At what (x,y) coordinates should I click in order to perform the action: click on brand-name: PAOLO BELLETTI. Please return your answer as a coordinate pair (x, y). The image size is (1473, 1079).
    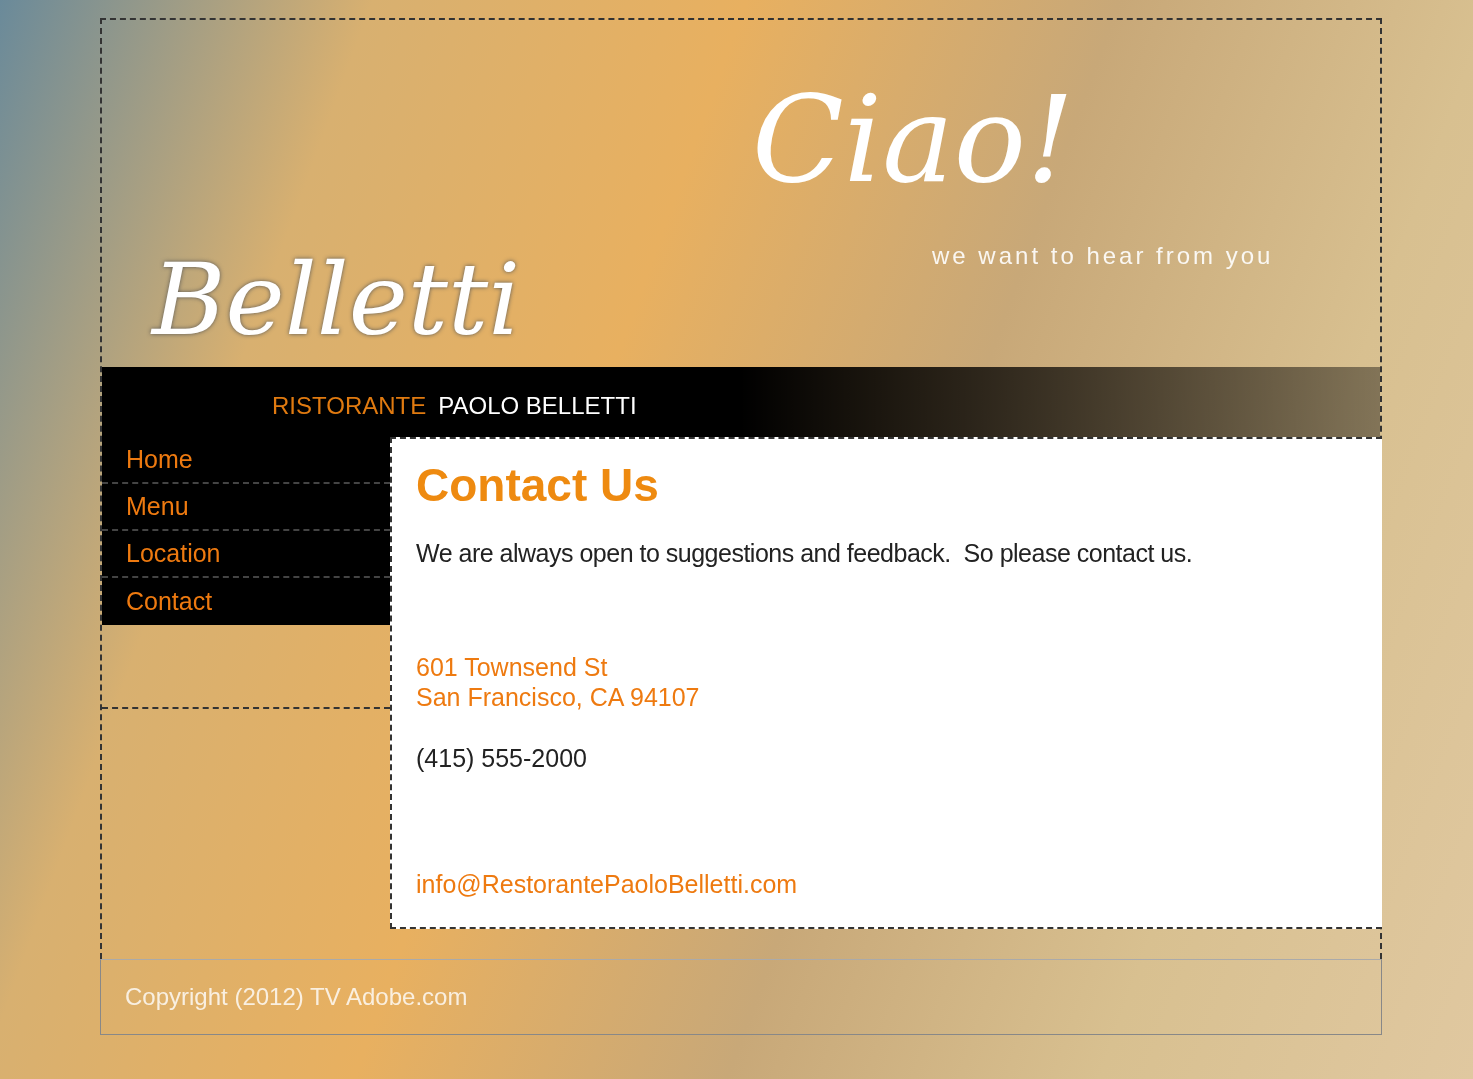
    Looking at the image, I should click on (537, 406).